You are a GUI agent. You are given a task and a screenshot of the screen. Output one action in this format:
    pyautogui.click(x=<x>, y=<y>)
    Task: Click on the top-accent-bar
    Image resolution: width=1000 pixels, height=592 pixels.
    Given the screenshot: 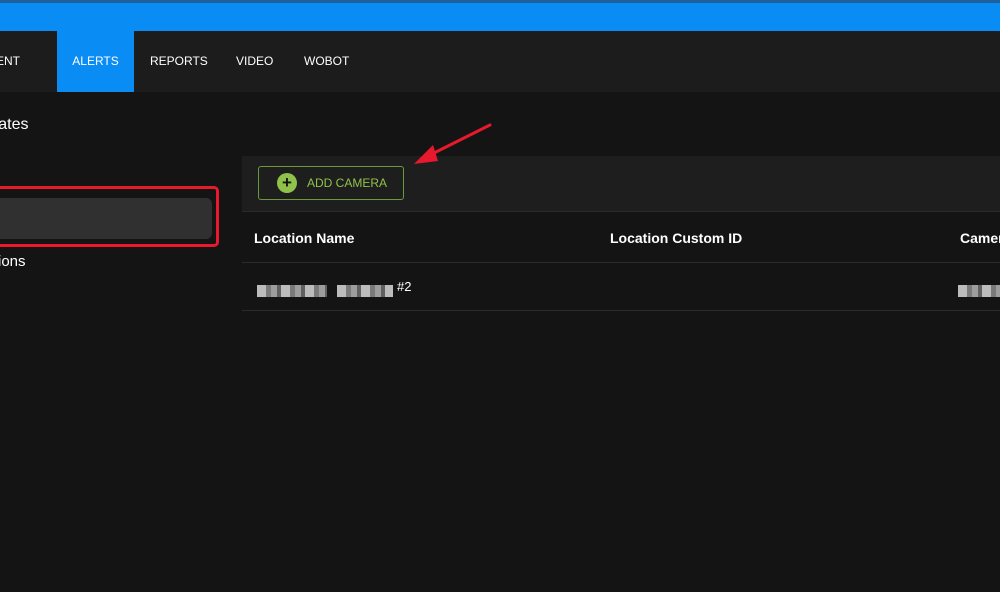 What is the action you would take?
    pyautogui.click(x=500, y=15)
    